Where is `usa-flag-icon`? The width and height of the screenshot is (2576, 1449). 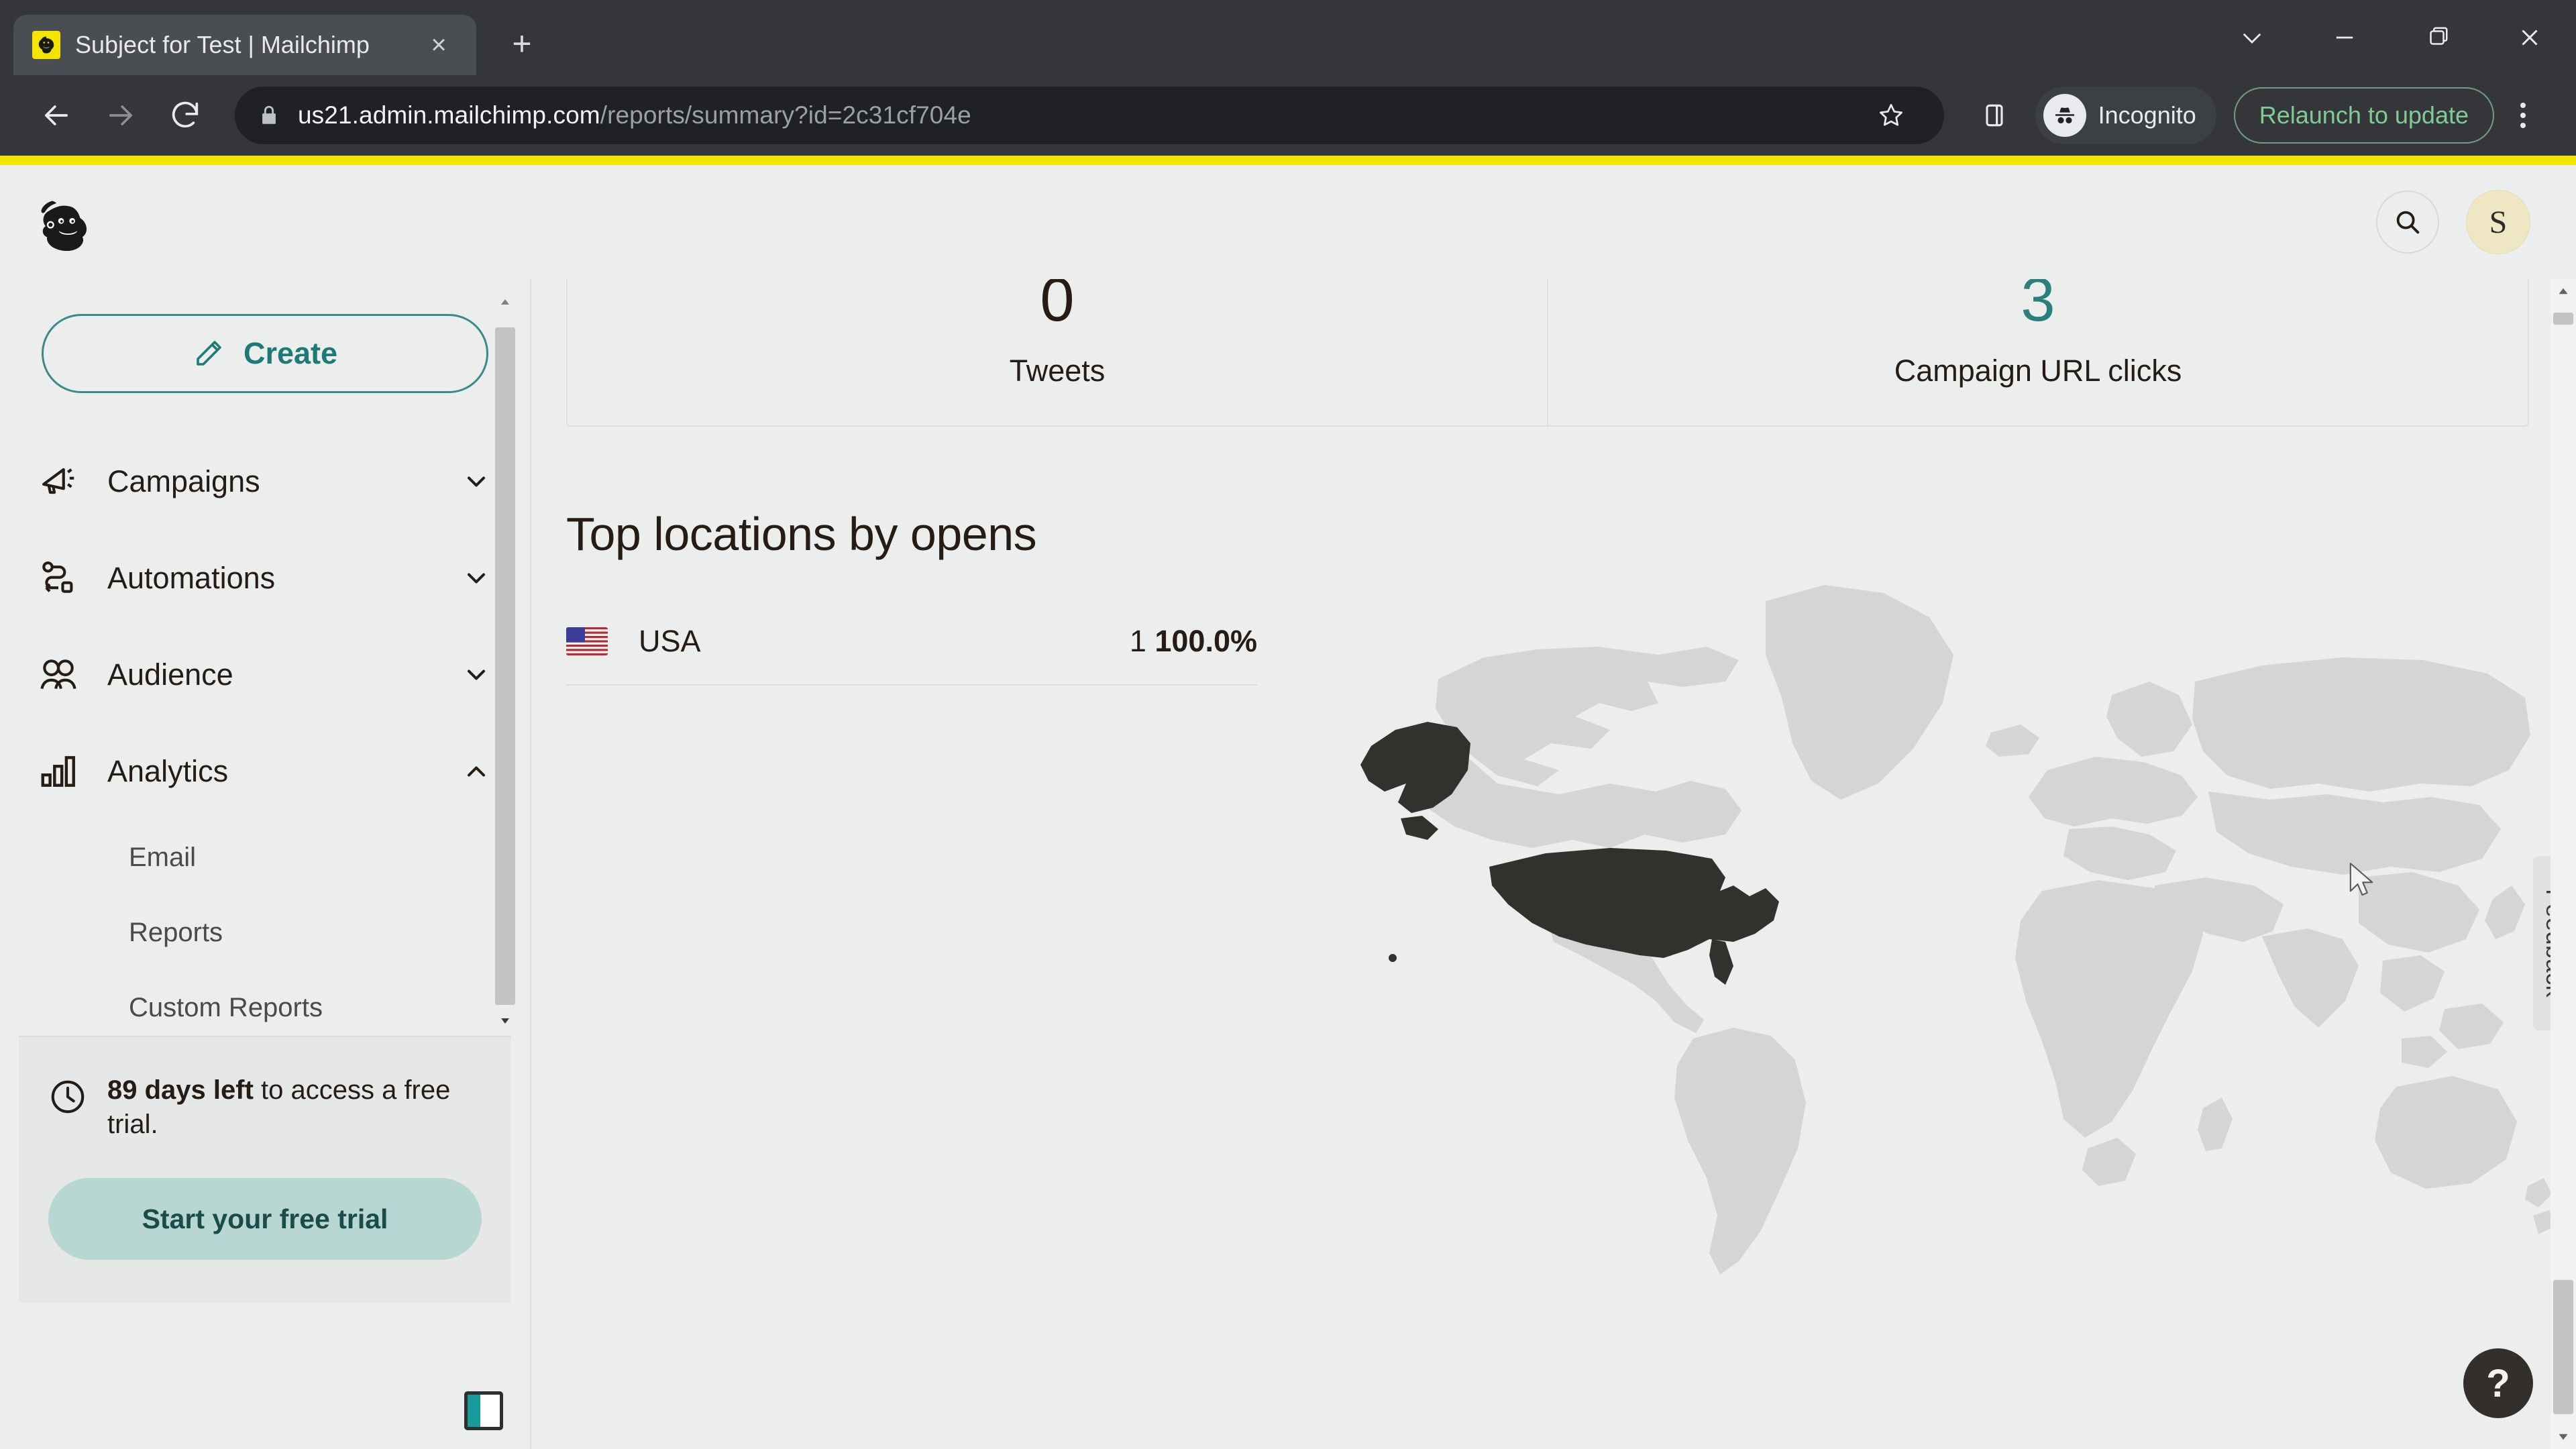 usa-flag-icon is located at coordinates (587, 641).